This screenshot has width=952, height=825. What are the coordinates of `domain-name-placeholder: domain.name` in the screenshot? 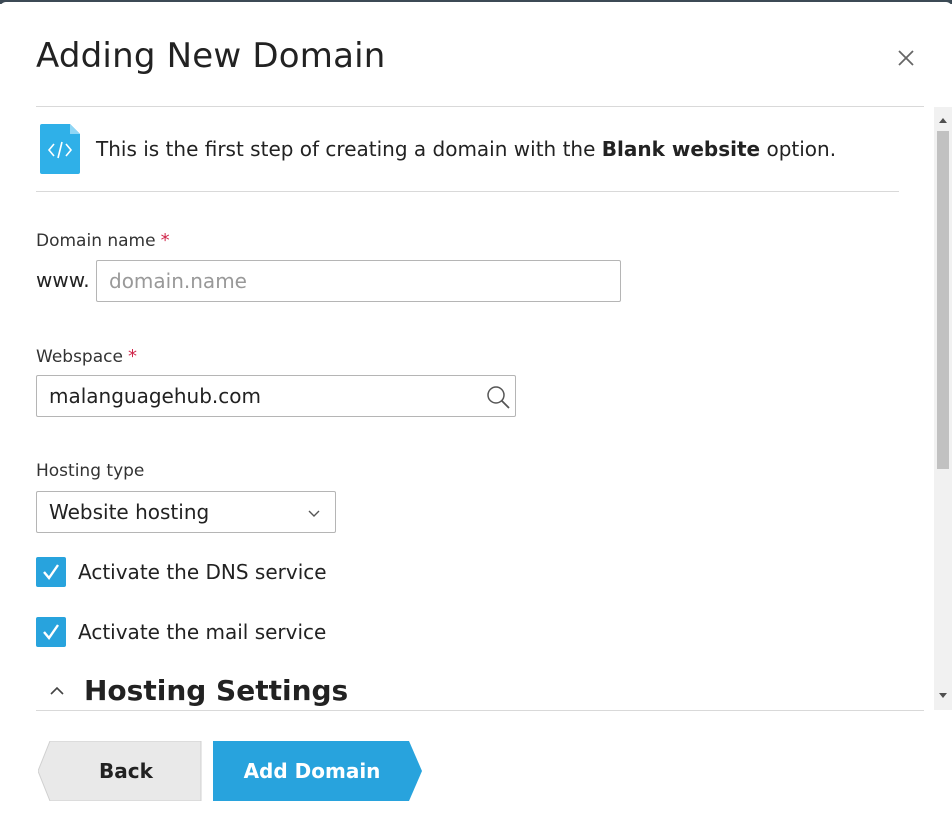 It's located at (178, 281).